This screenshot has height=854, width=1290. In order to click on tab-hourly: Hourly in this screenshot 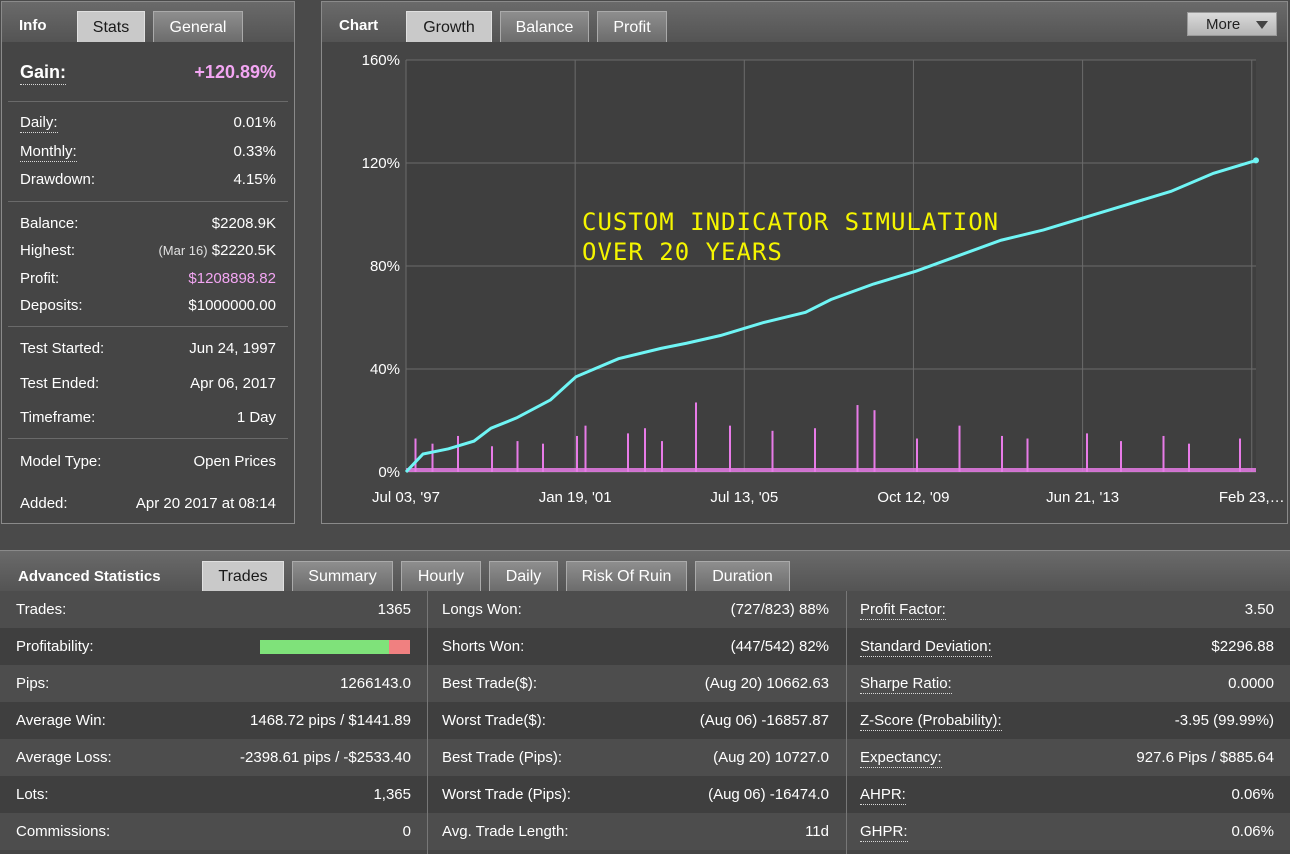, I will do `click(441, 576)`.